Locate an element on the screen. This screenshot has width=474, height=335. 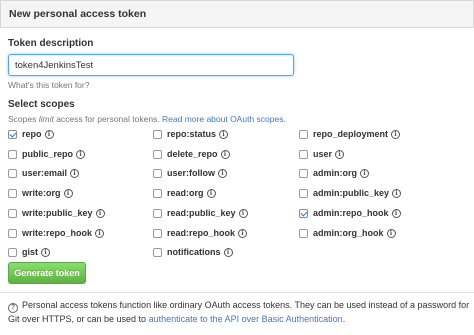
token-description-note: What's this token for? is located at coordinates (49, 85).